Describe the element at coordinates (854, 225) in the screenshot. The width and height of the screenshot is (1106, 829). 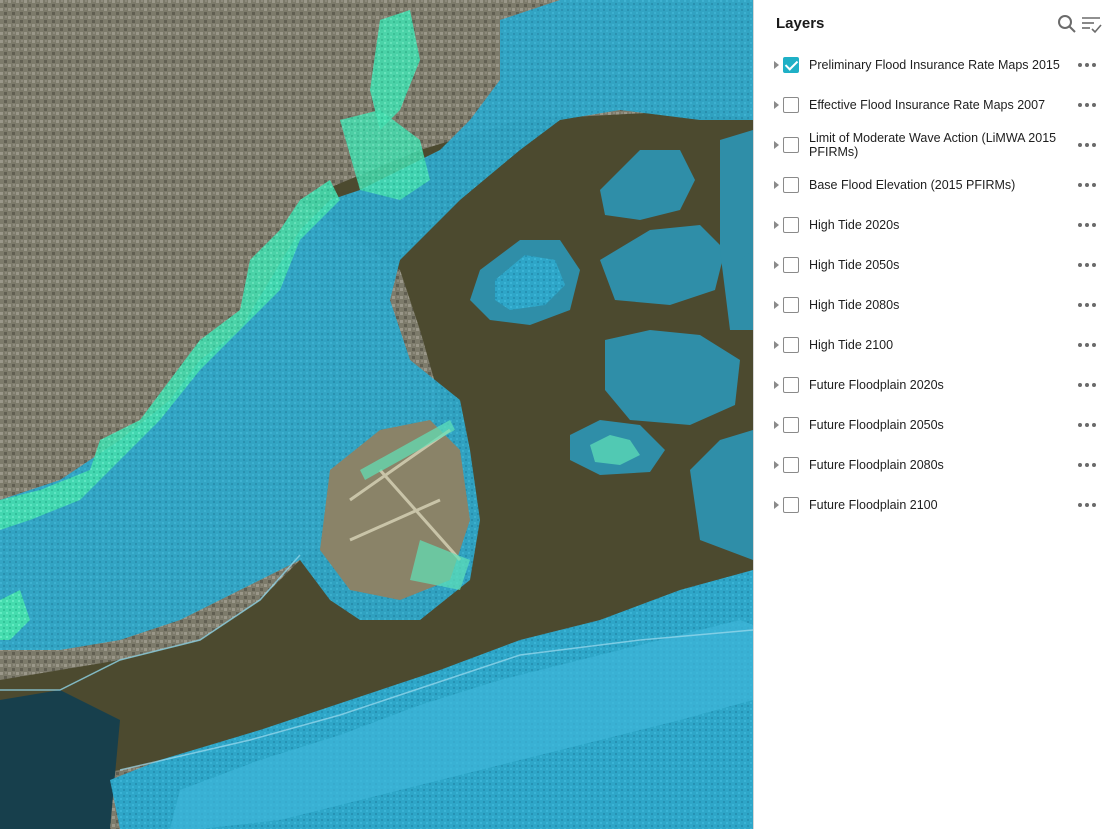
I see `layer-label: High Tide 2020s` at that location.